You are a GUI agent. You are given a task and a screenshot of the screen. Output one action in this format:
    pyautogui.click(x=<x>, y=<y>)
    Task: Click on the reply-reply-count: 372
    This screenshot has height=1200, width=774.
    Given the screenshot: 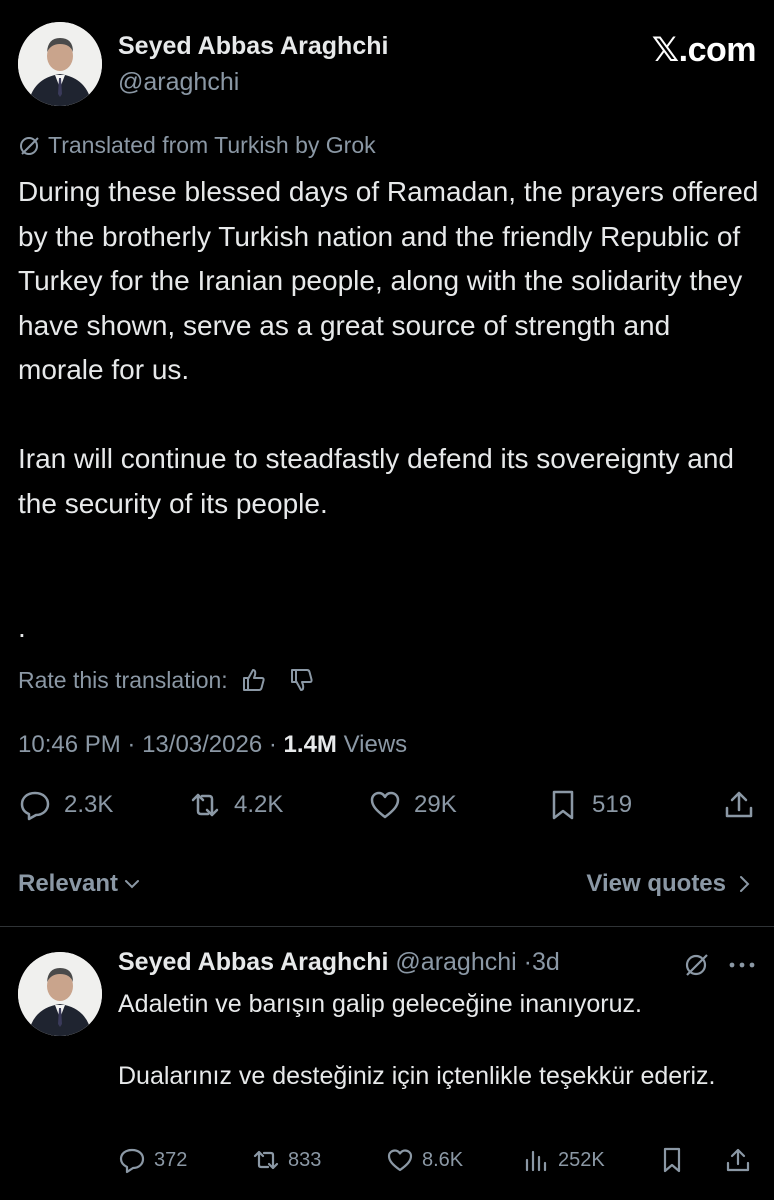 What is the action you would take?
    pyautogui.click(x=171, y=1159)
    